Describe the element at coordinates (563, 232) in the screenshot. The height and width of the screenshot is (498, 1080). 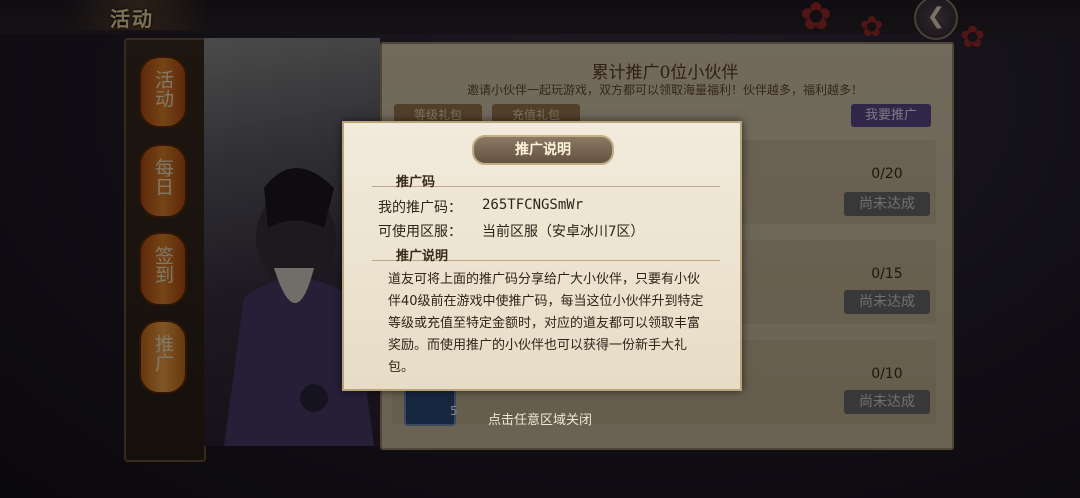
I see `server-value: 当前区服（安卓冰川7区）` at that location.